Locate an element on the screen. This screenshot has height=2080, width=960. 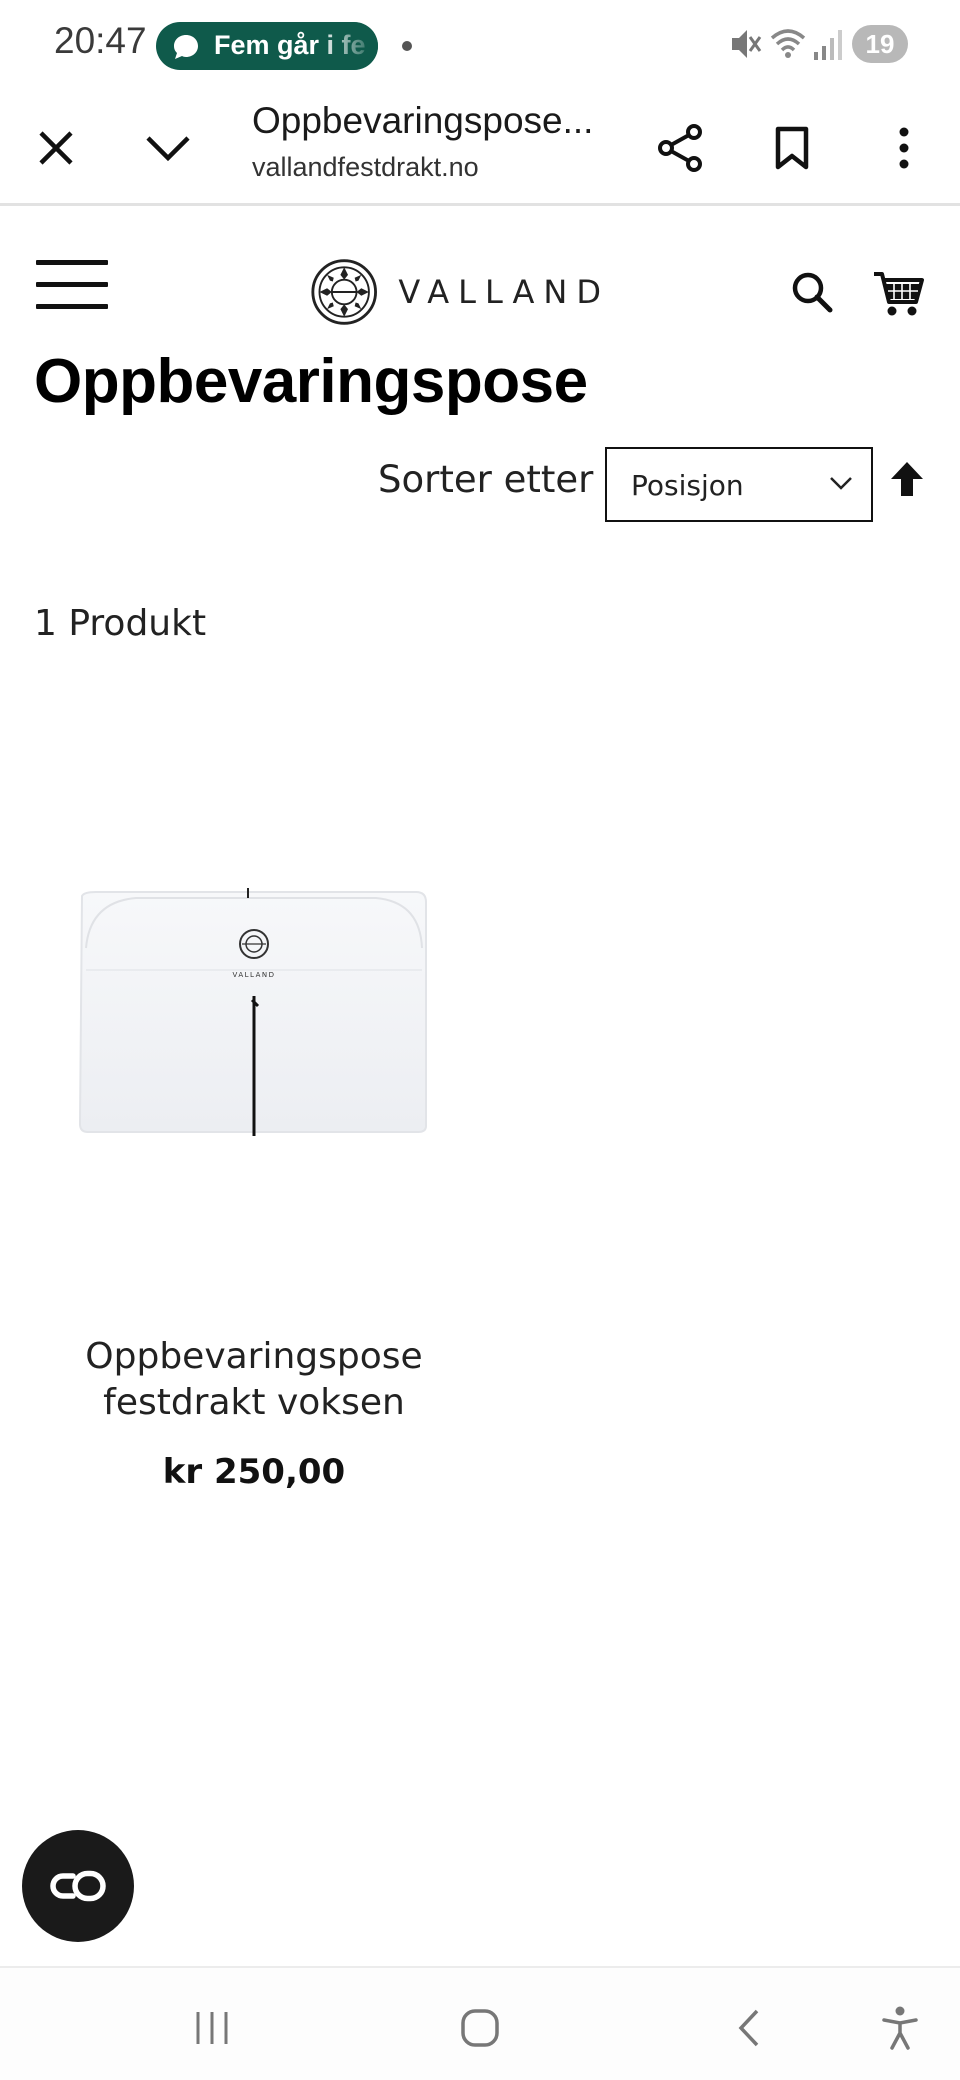
home-icon is located at coordinates (480, 2028).